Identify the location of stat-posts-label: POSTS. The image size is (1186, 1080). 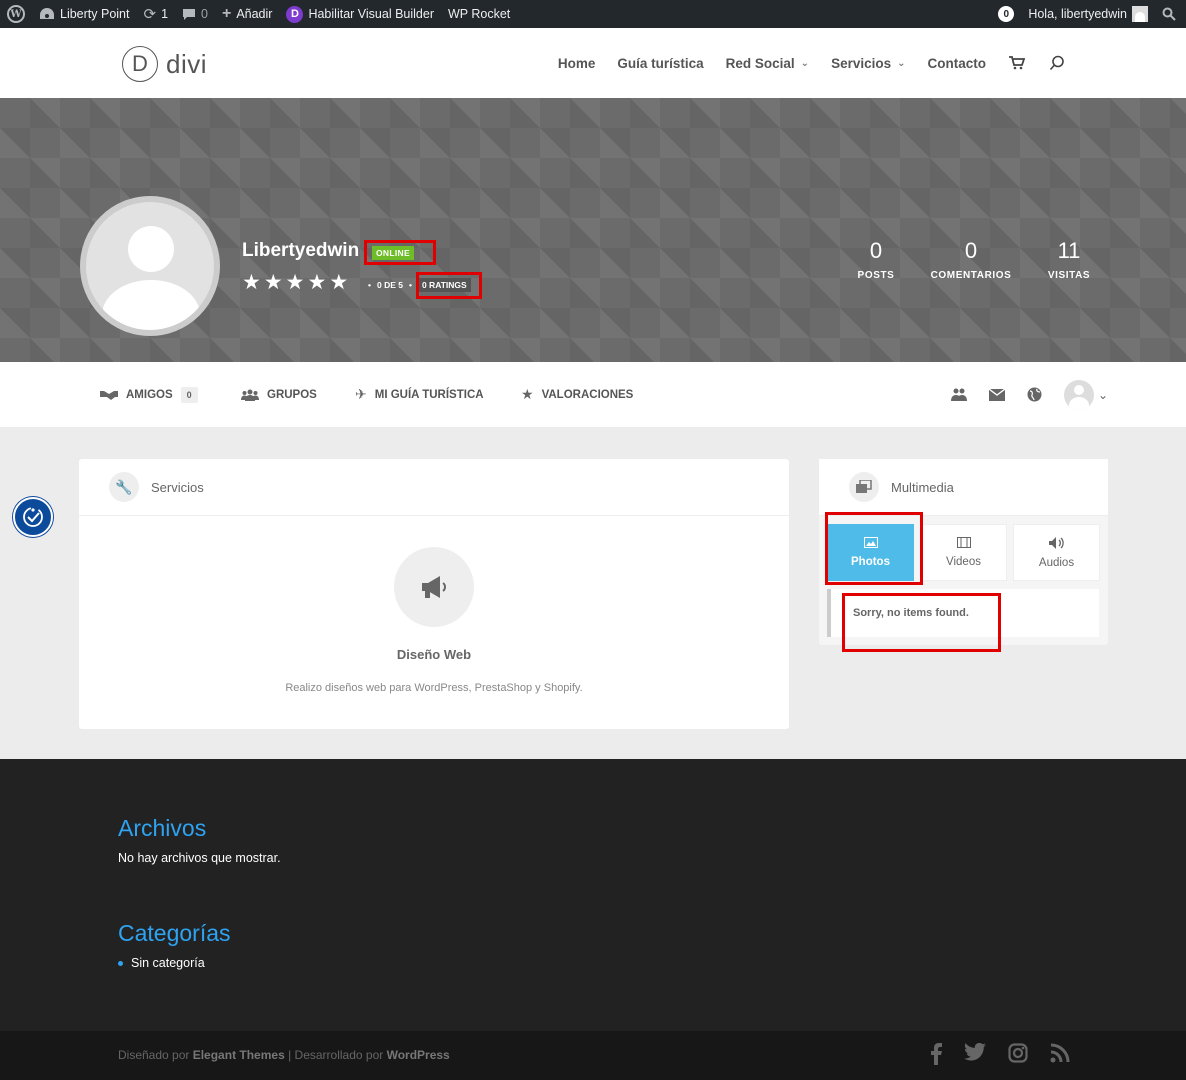
(876, 275).